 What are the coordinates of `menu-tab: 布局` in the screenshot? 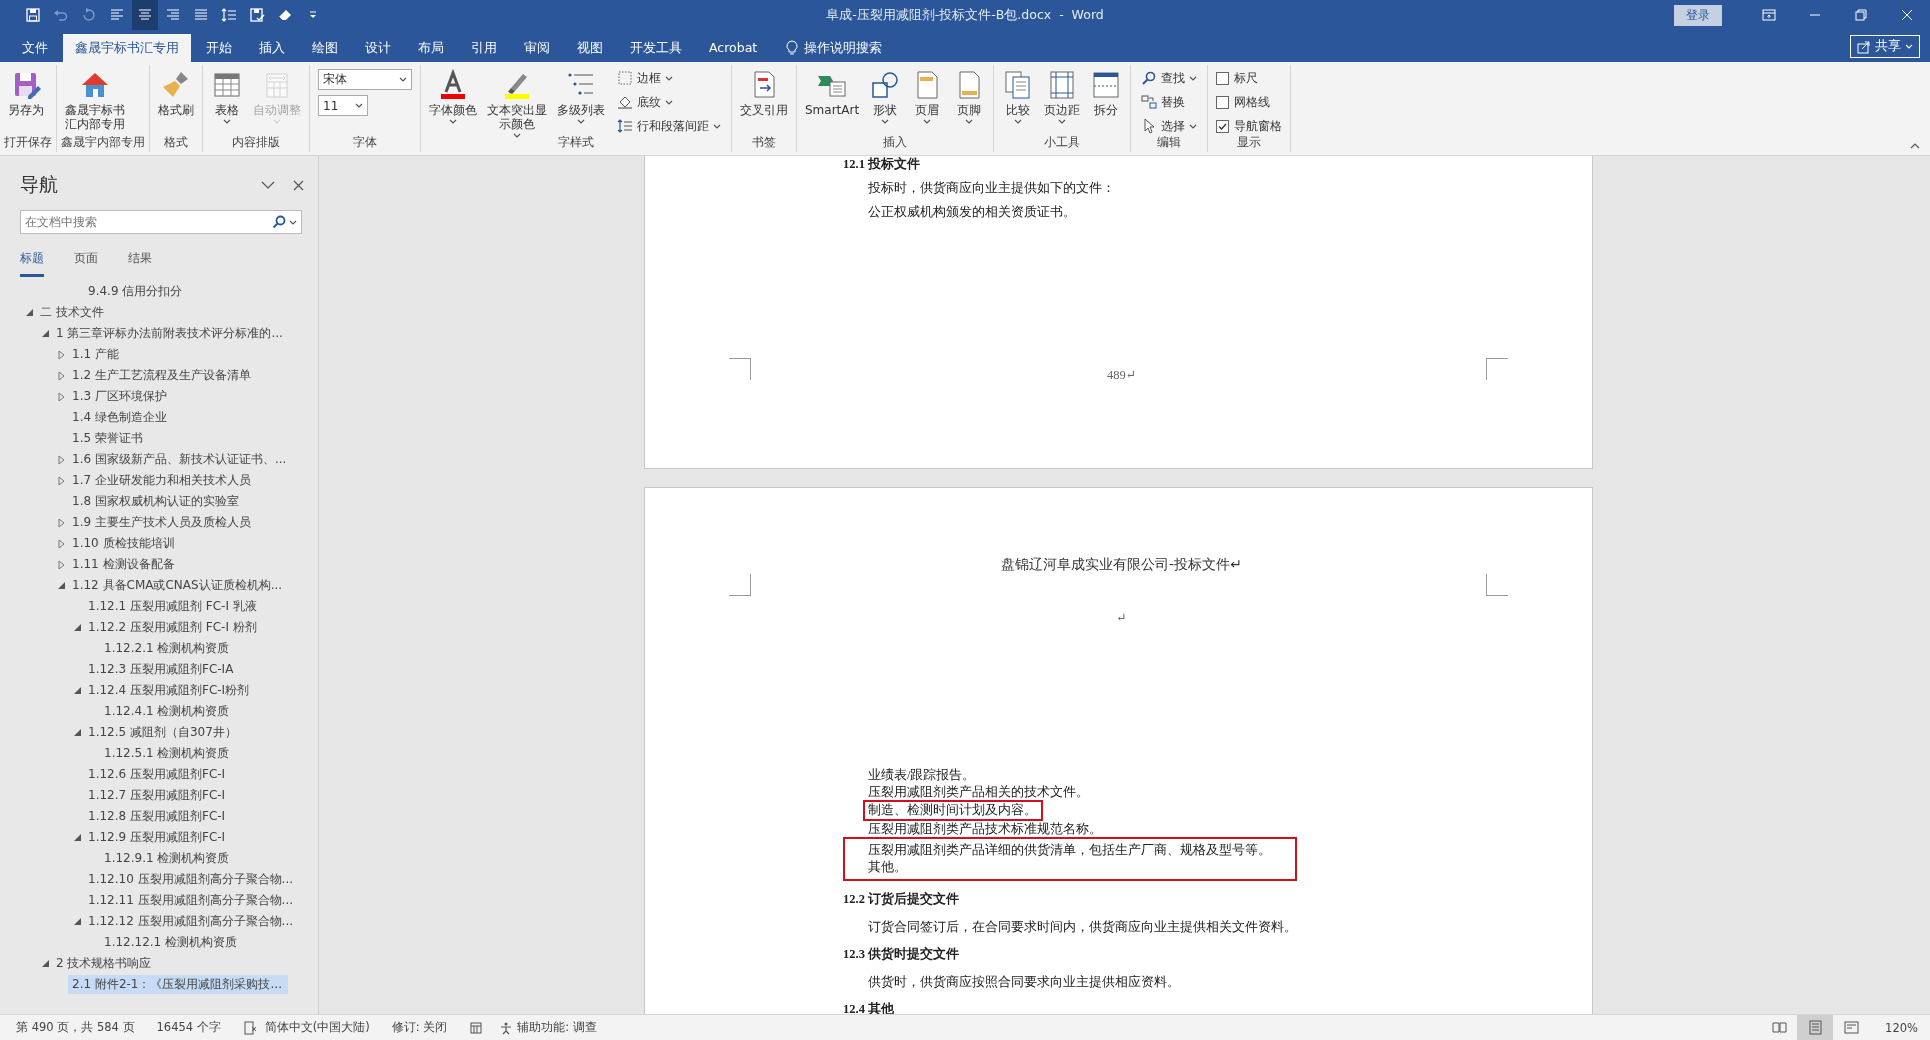 It's located at (431, 48).